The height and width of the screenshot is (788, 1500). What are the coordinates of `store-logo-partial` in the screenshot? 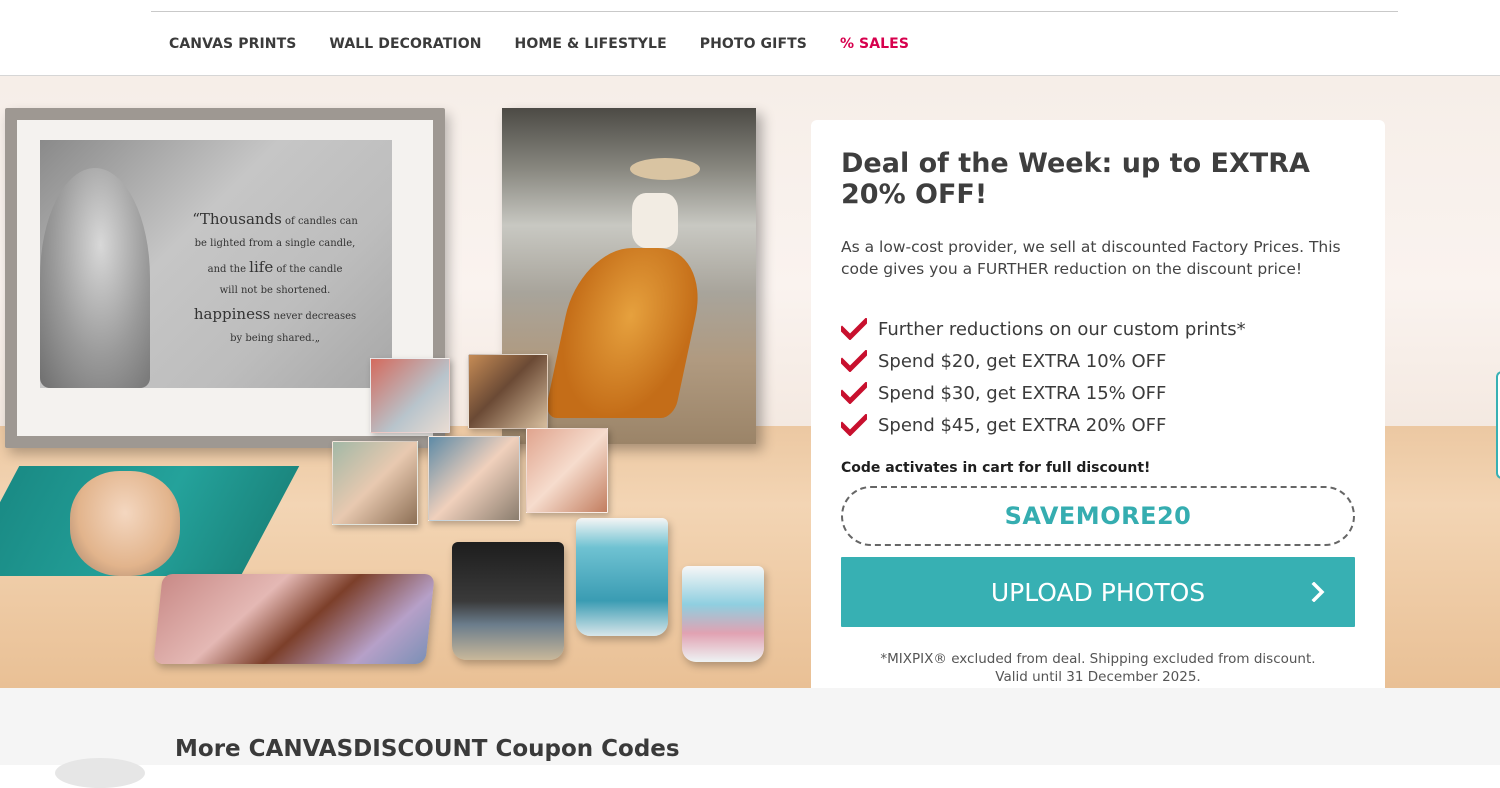 It's located at (100, 773).